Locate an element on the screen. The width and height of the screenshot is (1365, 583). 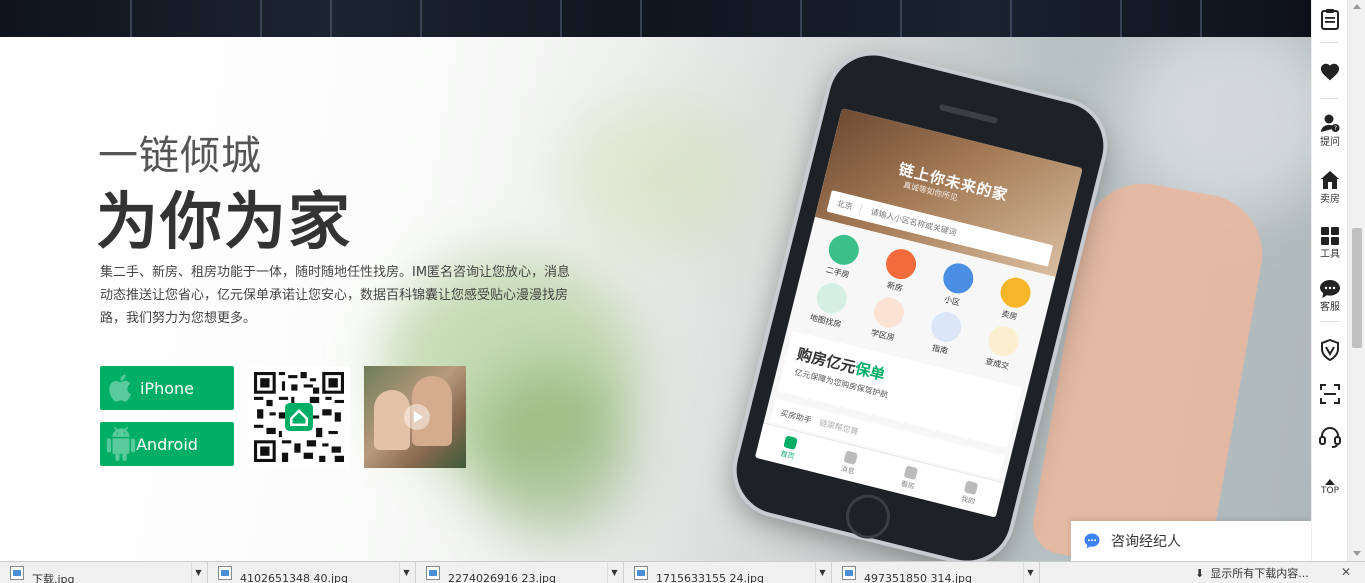
screen-icon-secondhand: 二手房 is located at coordinates (842, 256).